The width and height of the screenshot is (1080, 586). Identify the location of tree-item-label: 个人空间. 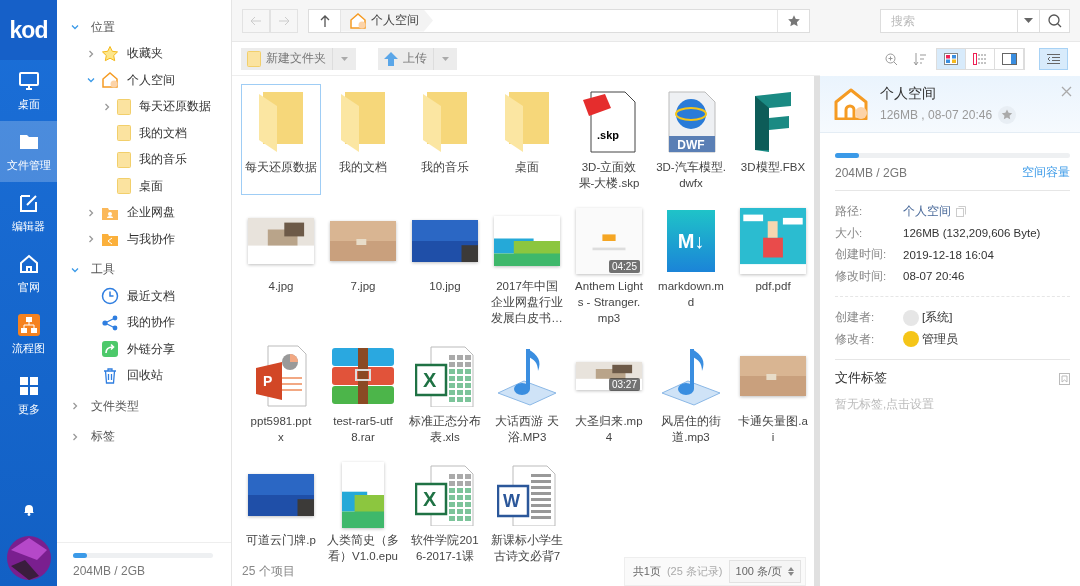
(151, 80).